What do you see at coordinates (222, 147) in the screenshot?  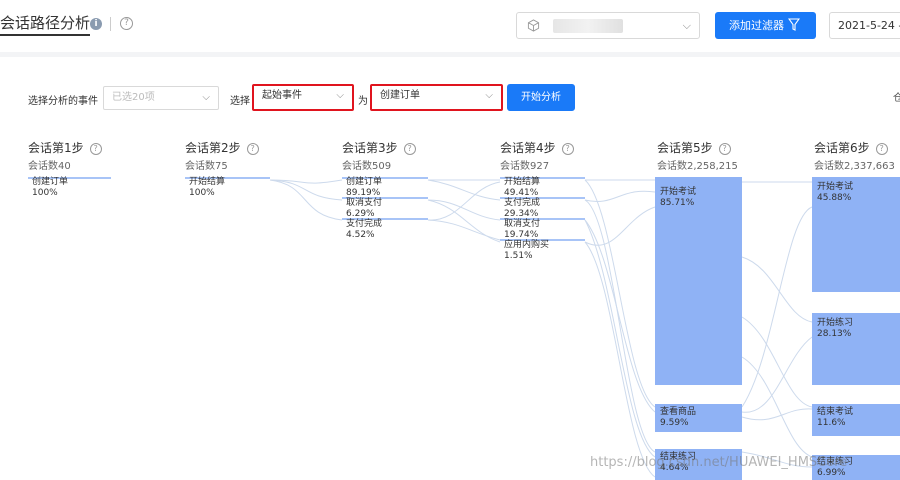 I see `step-2-title: 会话第2步?` at bounding box center [222, 147].